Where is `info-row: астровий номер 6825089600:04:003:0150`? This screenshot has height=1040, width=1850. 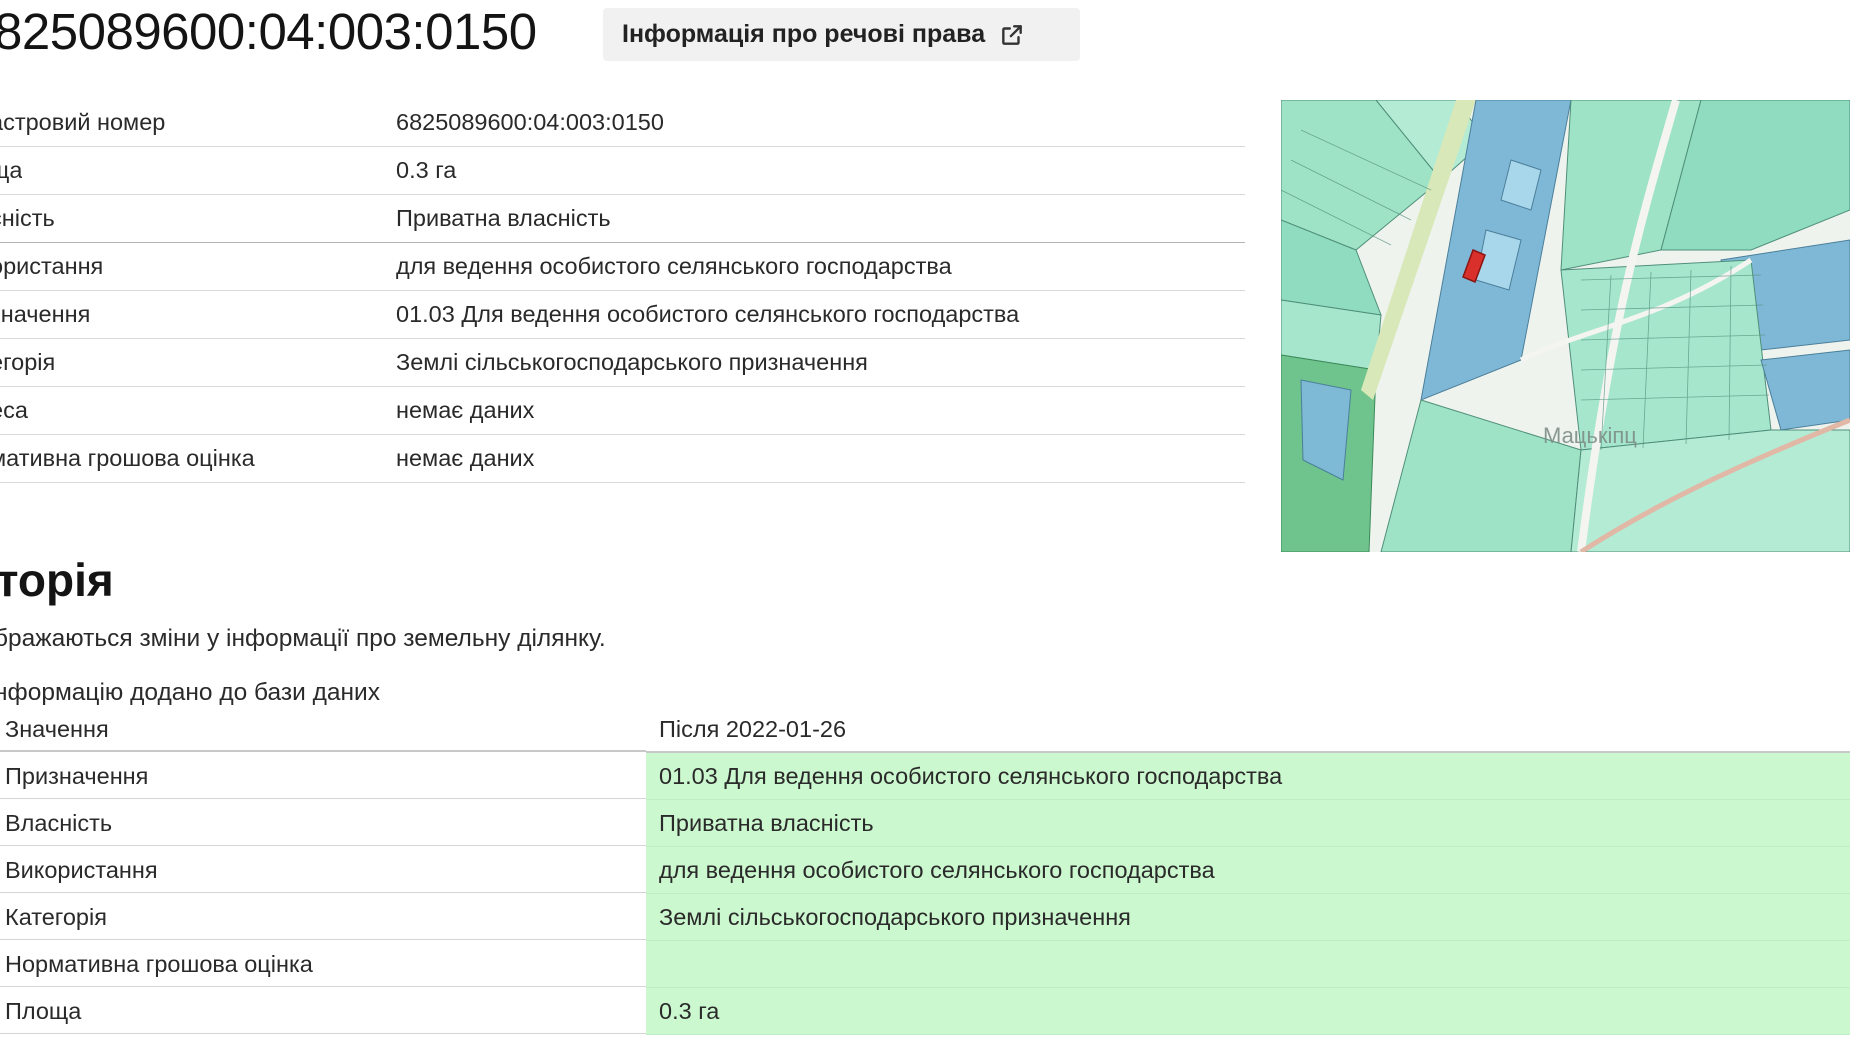 info-row: астровий номер 6825089600:04:003:0150 is located at coordinates (622, 123).